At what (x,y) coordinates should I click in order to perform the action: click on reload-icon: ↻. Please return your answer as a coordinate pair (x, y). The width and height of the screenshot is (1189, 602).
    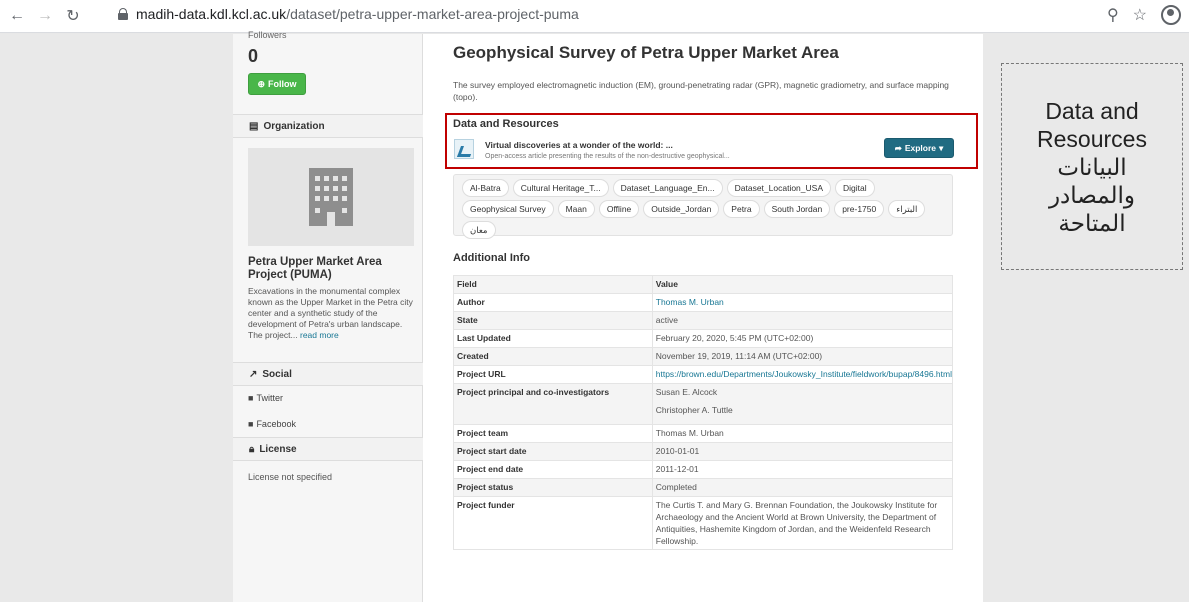
    Looking at the image, I should click on (73, 16).